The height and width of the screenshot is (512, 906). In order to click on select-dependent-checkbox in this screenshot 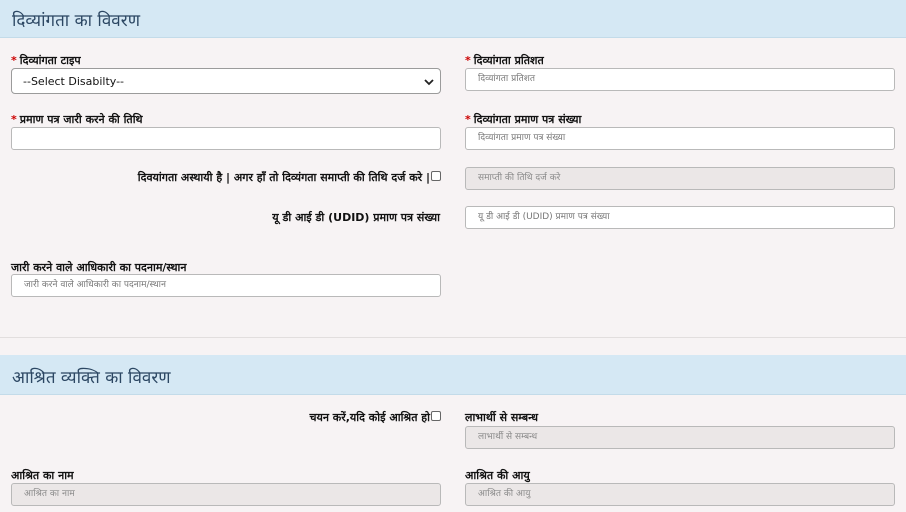, I will do `click(436, 416)`.